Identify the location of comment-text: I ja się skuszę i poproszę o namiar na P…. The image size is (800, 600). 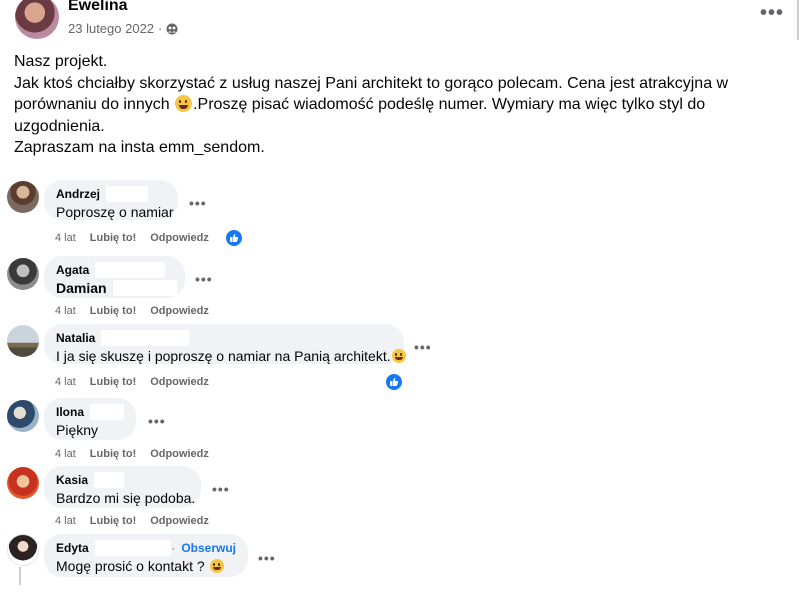
(231, 356).